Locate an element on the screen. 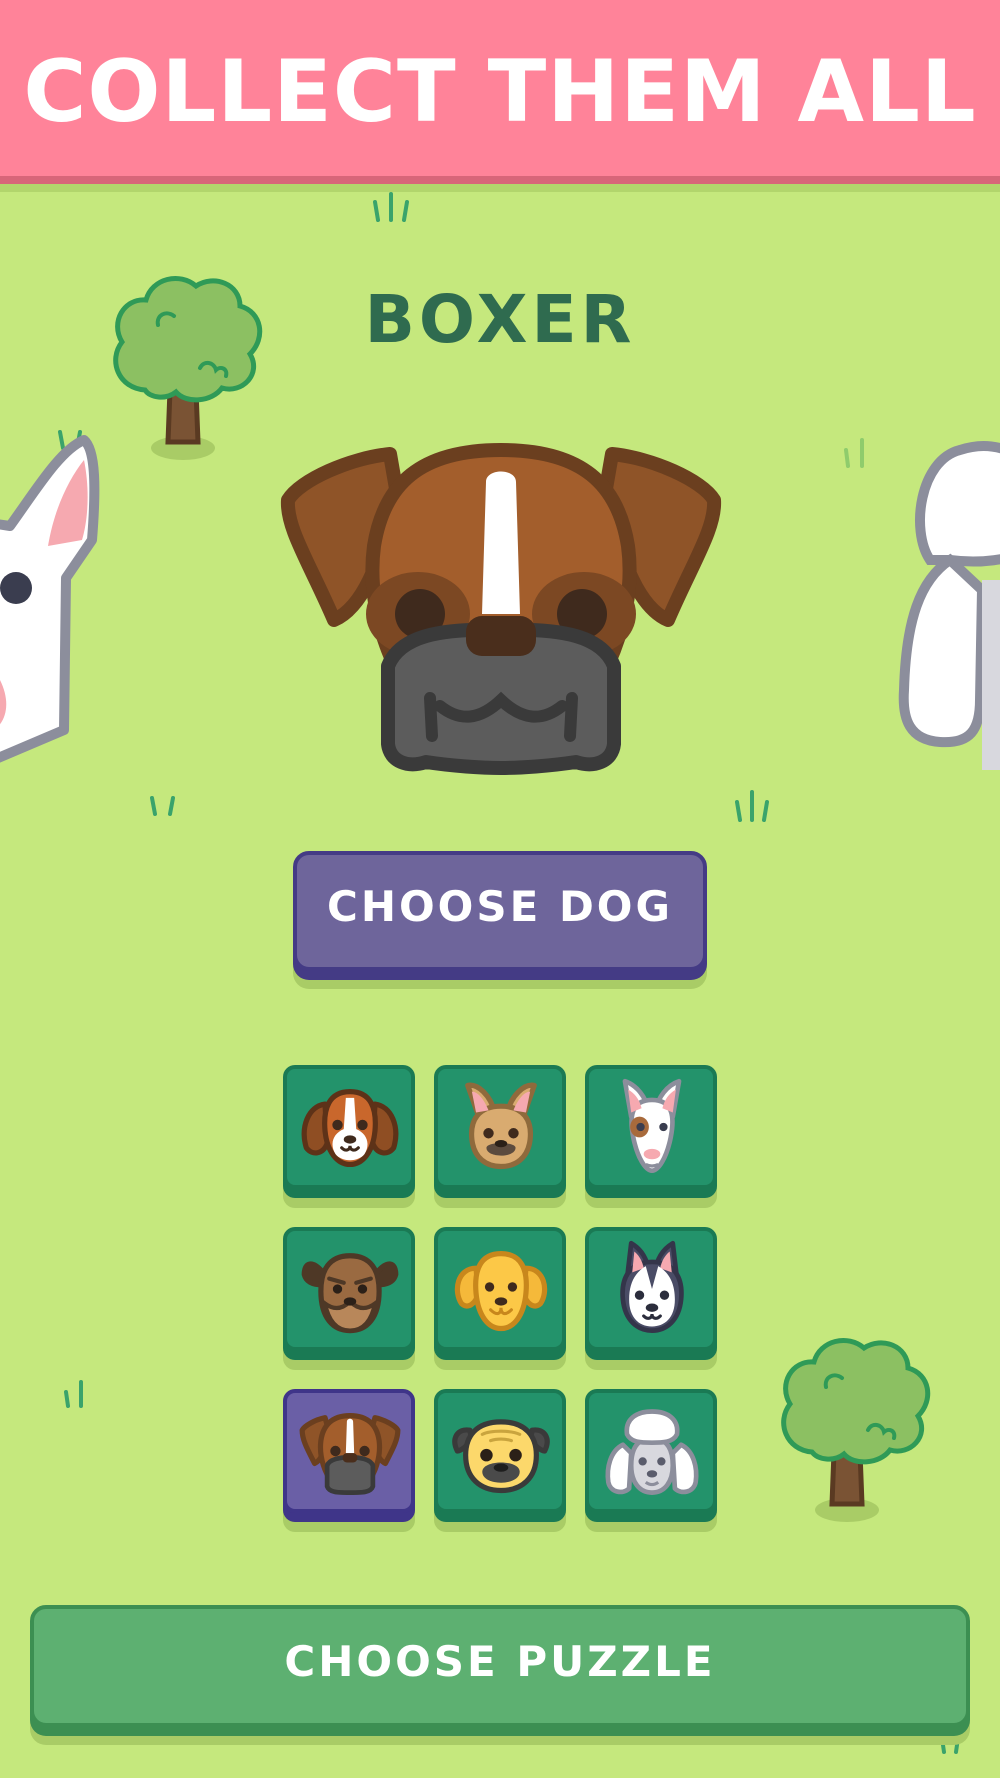 Image resolution: width=1000 pixels, height=1778 pixels. selected-dog-name: BOXER is located at coordinates (500, 319).